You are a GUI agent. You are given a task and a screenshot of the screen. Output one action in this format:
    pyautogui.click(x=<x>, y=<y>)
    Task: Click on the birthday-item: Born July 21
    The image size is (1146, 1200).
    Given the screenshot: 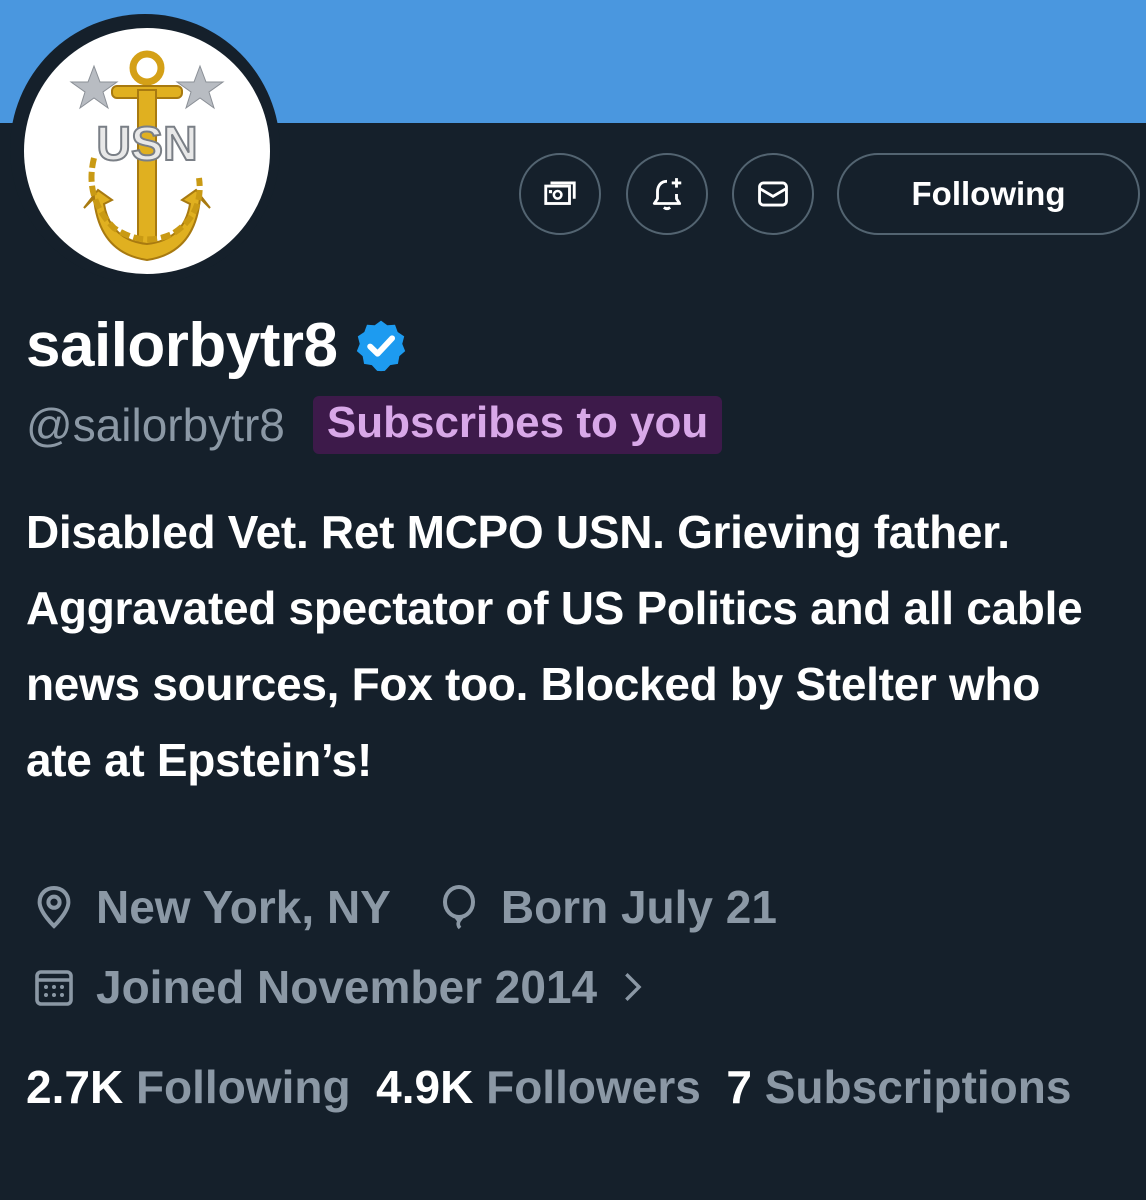 What is the action you would take?
    pyautogui.click(x=606, y=907)
    